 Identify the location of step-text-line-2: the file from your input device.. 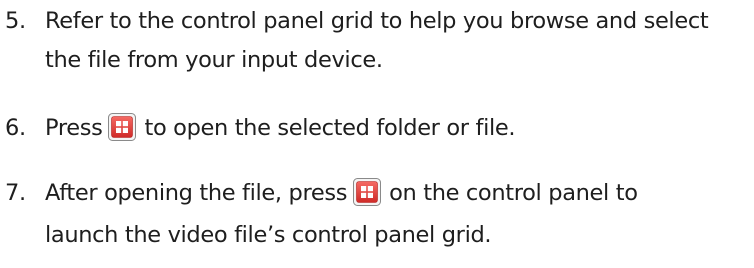
(214, 60).